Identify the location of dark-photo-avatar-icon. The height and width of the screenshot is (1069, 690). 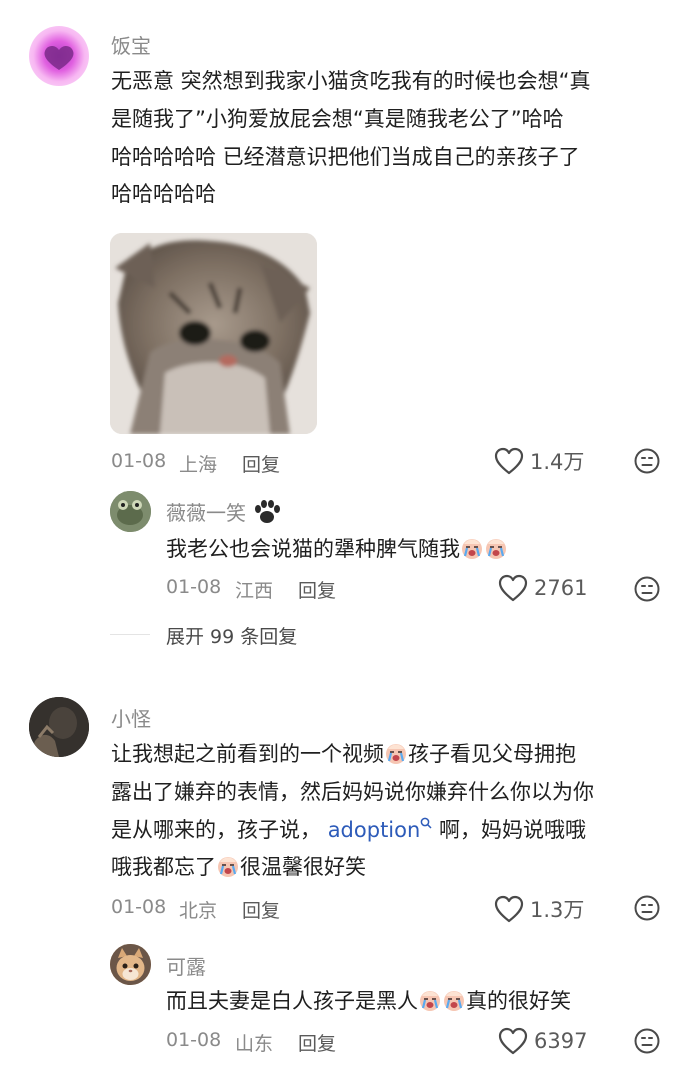
(59, 727).